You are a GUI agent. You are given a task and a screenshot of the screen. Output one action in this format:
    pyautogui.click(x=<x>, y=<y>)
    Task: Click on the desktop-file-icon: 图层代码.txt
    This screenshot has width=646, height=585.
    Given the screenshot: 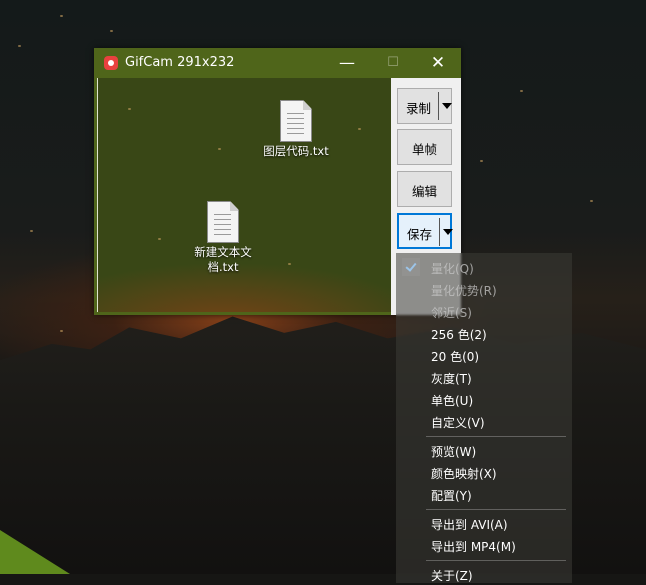 What is the action you would take?
    pyautogui.click(x=296, y=129)
    